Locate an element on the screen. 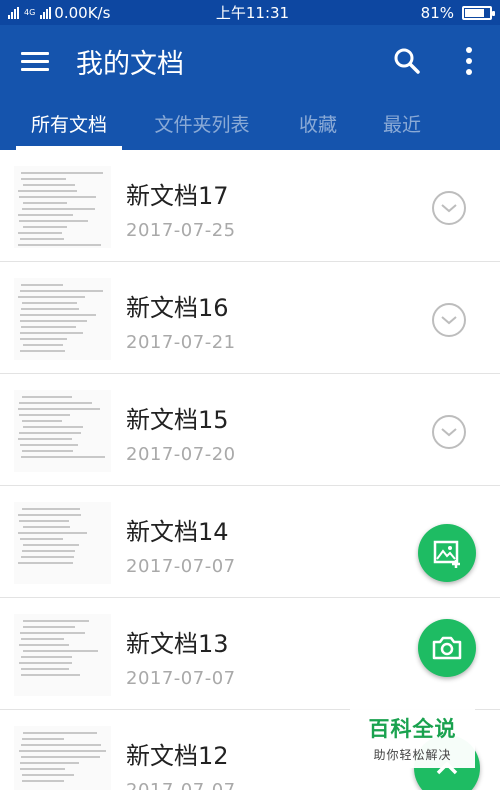 The width and height of the screenshot is (500, 790). network-type: 4G is located at coordinates (30, 12).